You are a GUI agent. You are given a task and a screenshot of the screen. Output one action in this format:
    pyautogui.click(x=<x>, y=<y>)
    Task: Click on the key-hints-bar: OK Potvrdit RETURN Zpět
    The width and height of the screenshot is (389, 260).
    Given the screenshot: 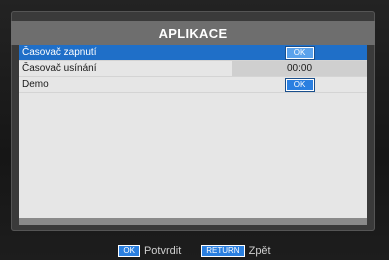 What is the action you would take?
    pyautogui.click(x=194, y=252)
    